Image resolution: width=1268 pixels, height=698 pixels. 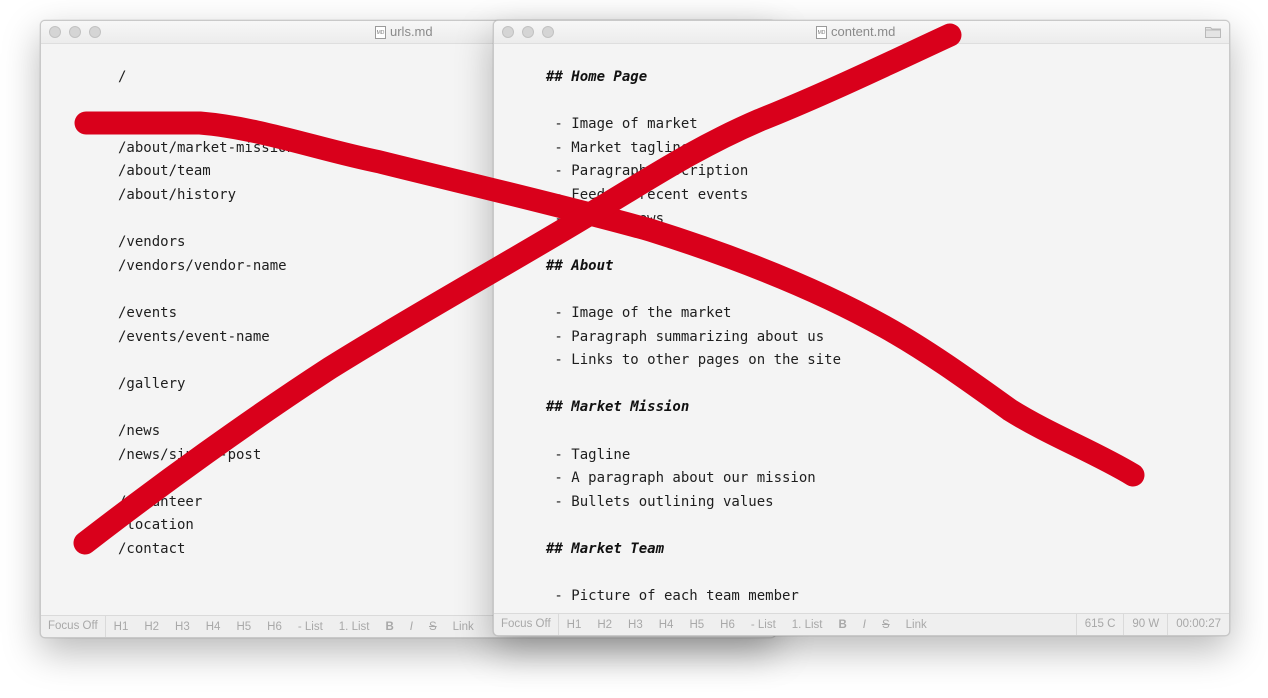 I want to click on window-title: MD urls.md, so click(x=404, y=32).